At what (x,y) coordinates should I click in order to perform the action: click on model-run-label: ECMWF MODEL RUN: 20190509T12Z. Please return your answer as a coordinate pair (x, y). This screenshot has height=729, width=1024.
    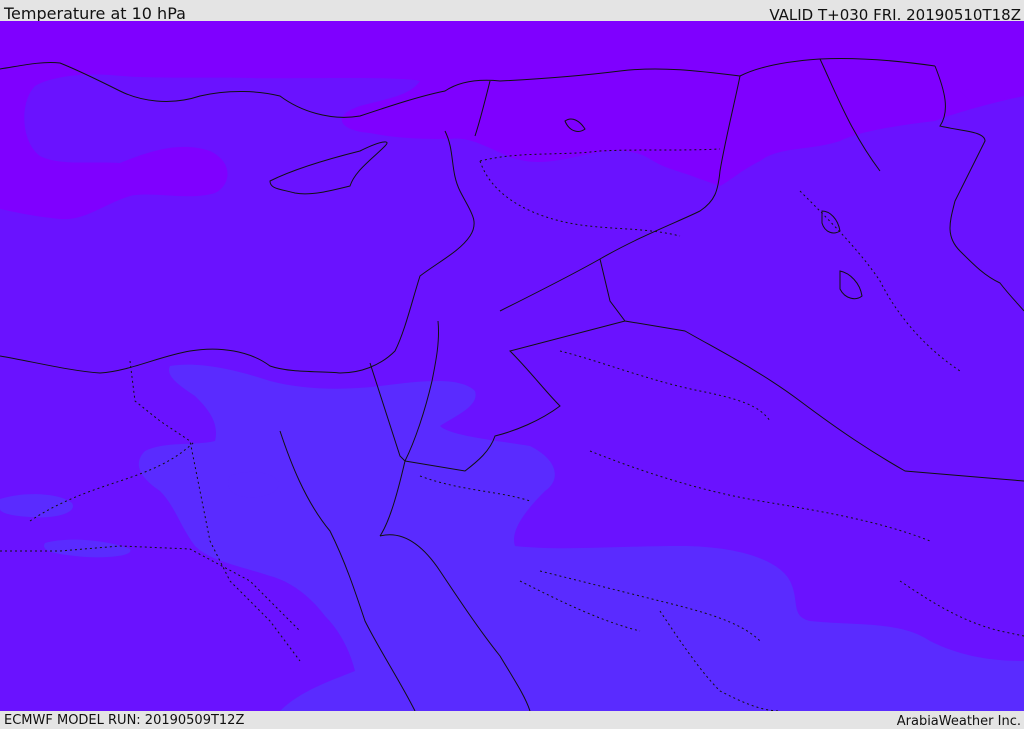
    Looking at the image, I should click on (124, 720).